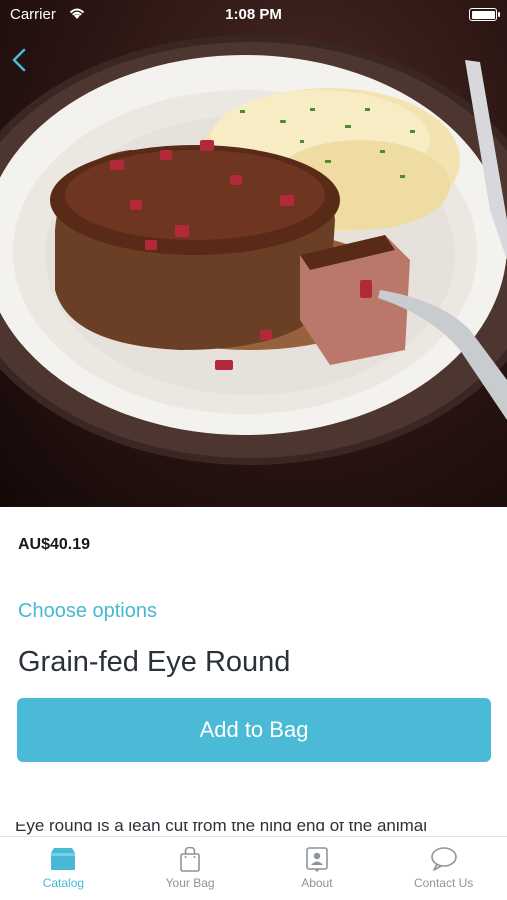 Image resolution: width=507 pixels, height=900 pixels. I want to click on add-to-bag-button: Add to Bag, so click(254, 730).